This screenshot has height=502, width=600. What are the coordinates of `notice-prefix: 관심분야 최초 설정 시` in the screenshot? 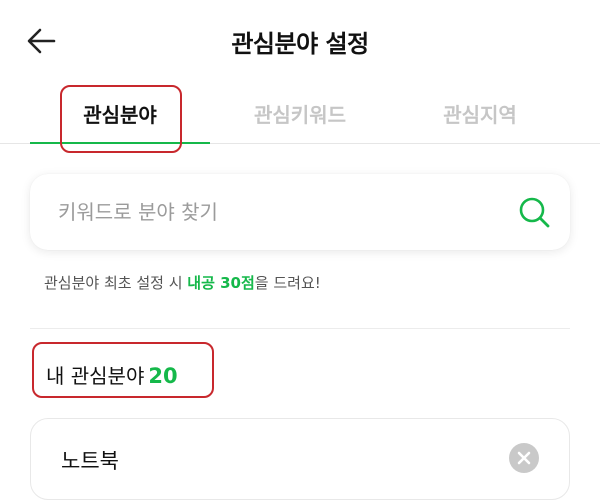 It's located at (116, 283).